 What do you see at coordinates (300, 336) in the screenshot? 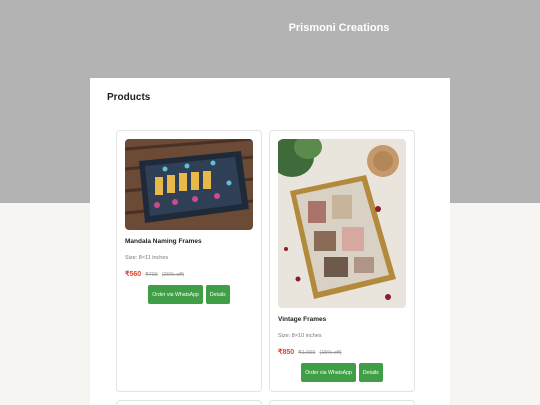
I see `product-size: Size: 8×10 inches` at bounding box center [300, 336].